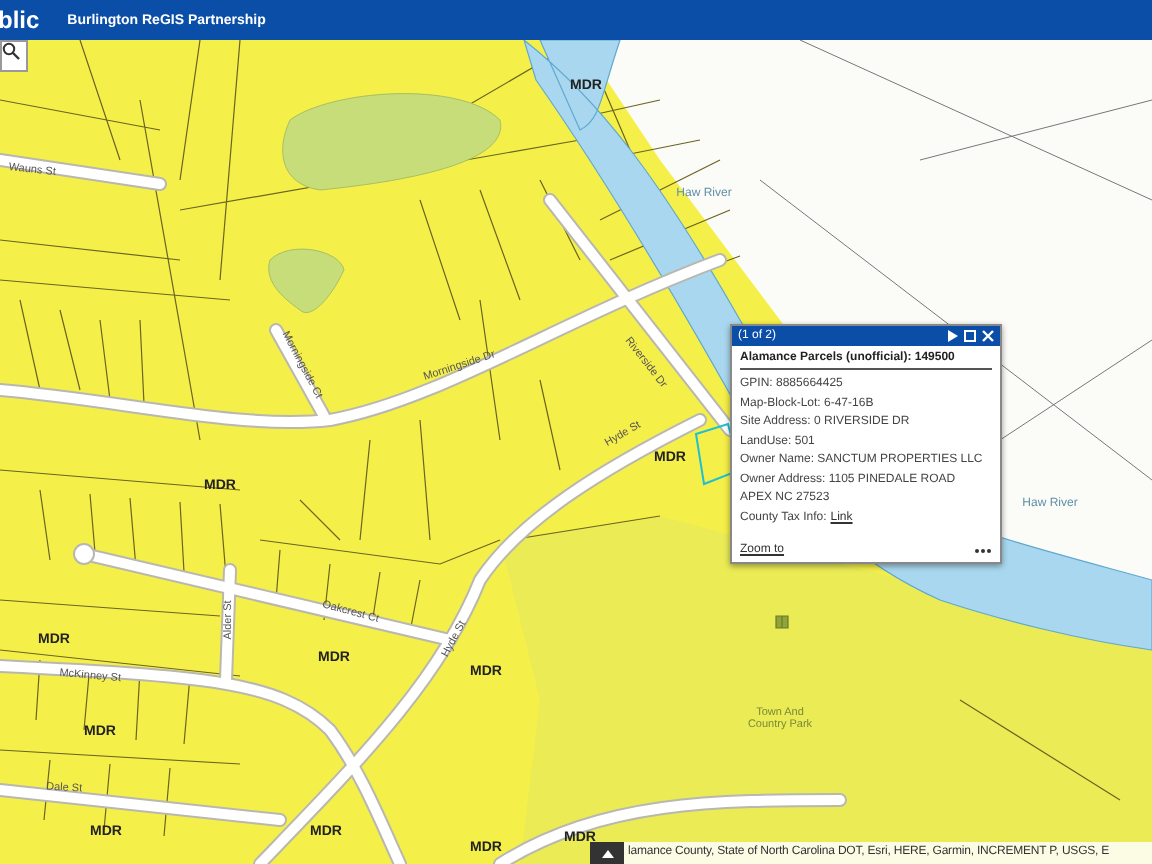 This screenshot has height=864, width=1152. Describe the element at coordinates (983, 550) in the screenshot. I see `more-icon` at that location.